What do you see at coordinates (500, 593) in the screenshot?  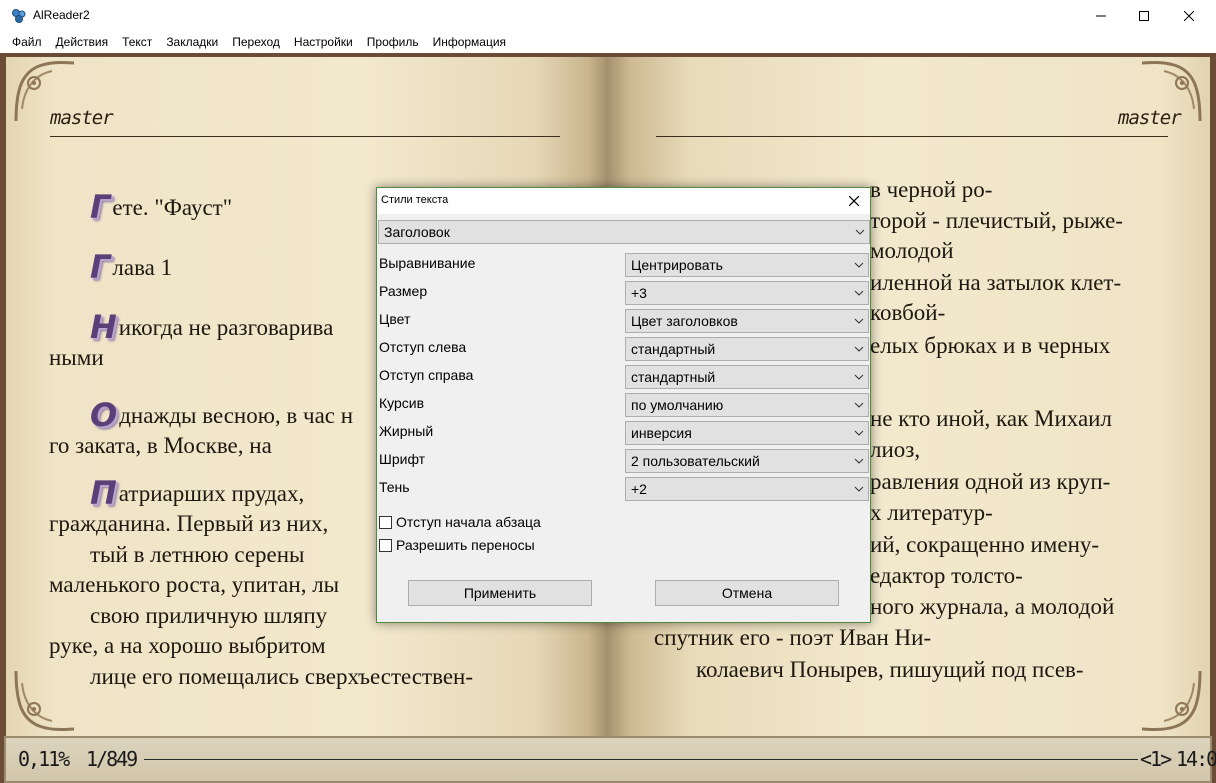 I see `apply-button: Применить` at bounding box center [500, 593].